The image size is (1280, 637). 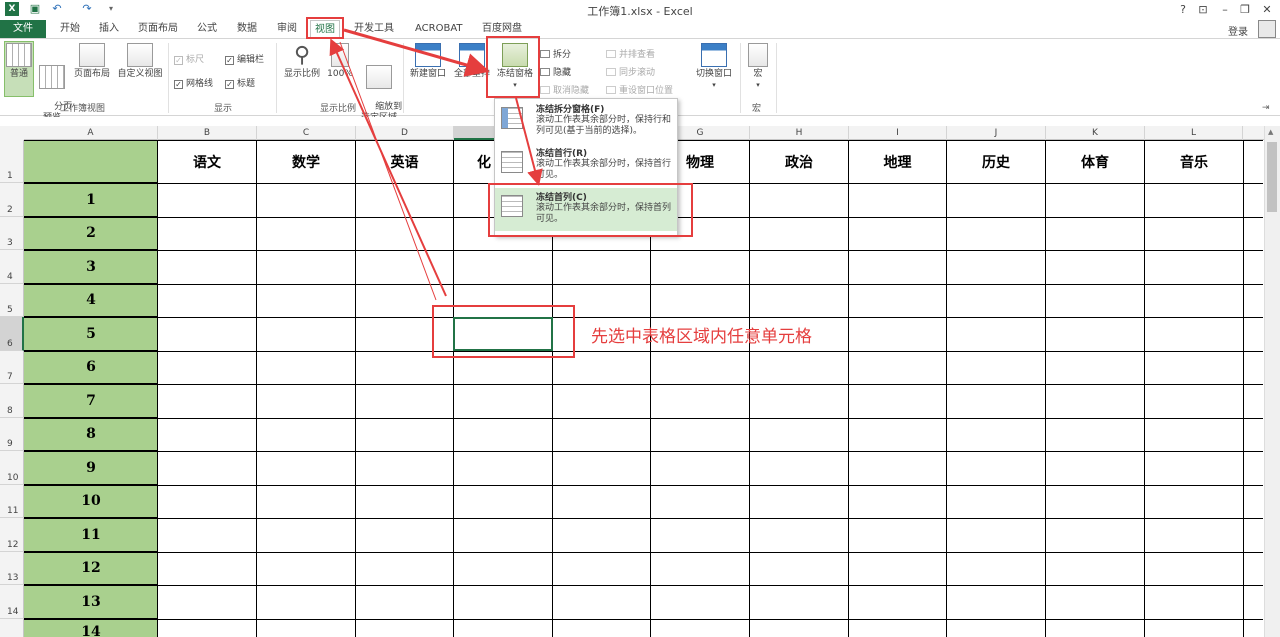 I want to click on annotation-arrows, so click(x=436, y=164).